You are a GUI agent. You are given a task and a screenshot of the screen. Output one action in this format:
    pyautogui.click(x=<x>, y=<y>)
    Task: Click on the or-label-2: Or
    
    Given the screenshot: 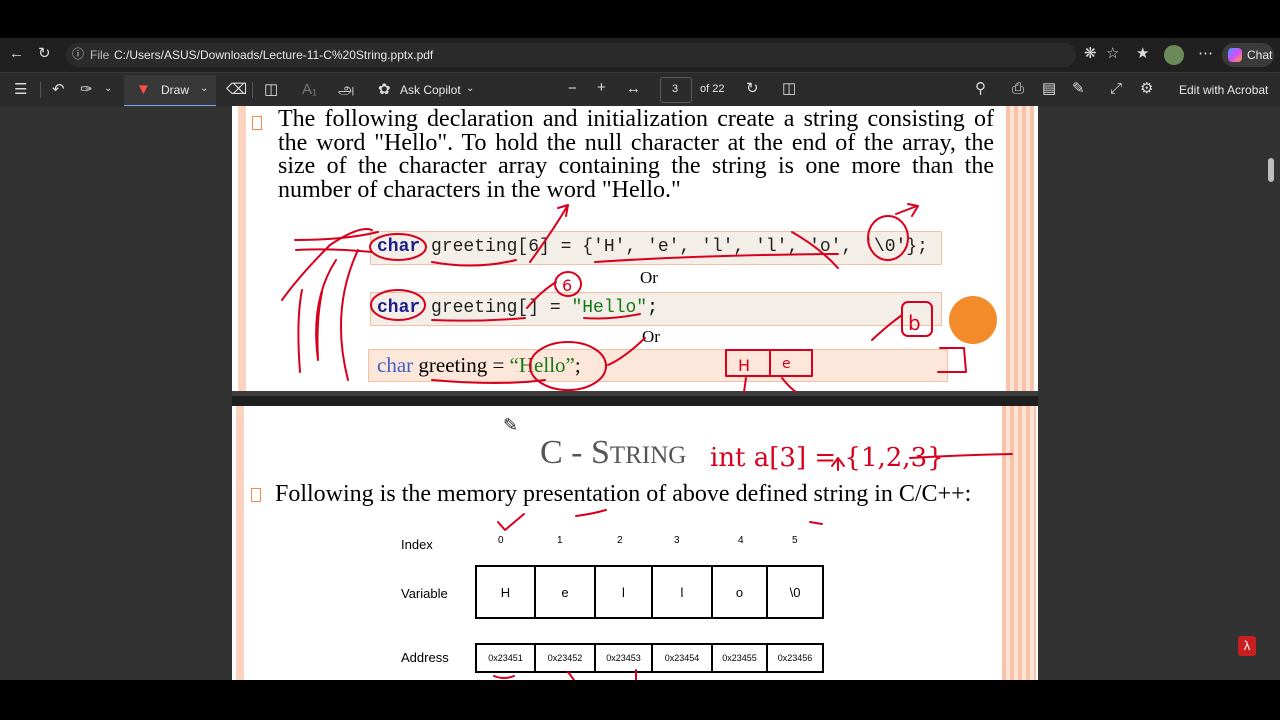 What is the action you would take?
    pyautogui.click(x=651, y=336)
    